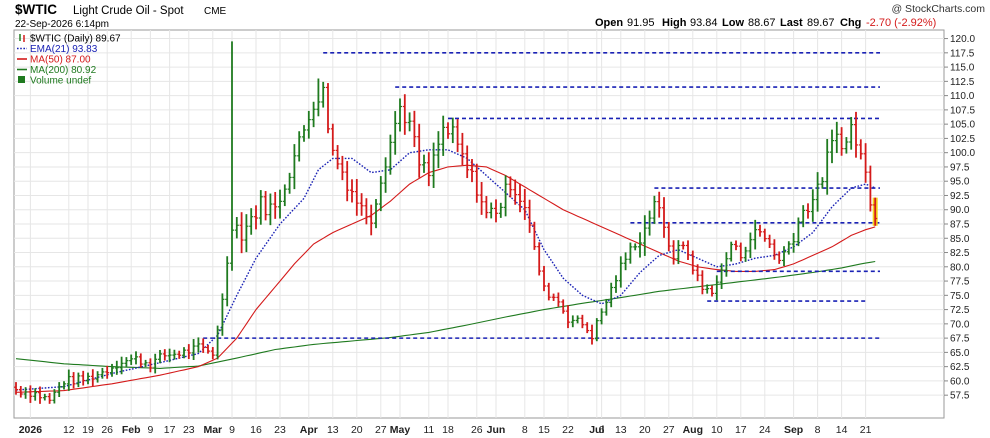  Describe the element at coordinates (960, 381) in the screenshot. I see `y-tick-label: 60.0` at that location.